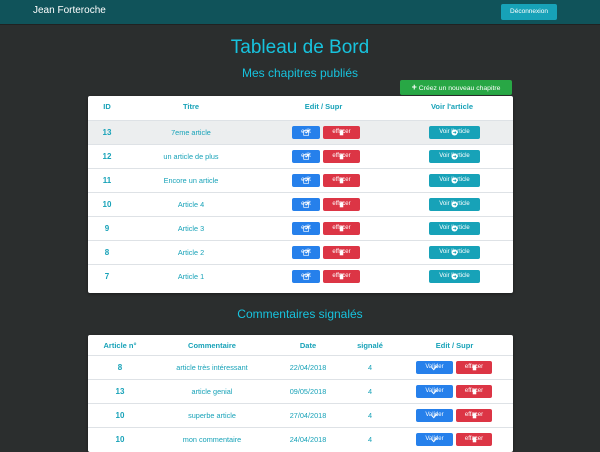  Describe the element at coordinates (300, 47) in the screenshot. I see `page-title: Tableau de Bord` at that location.